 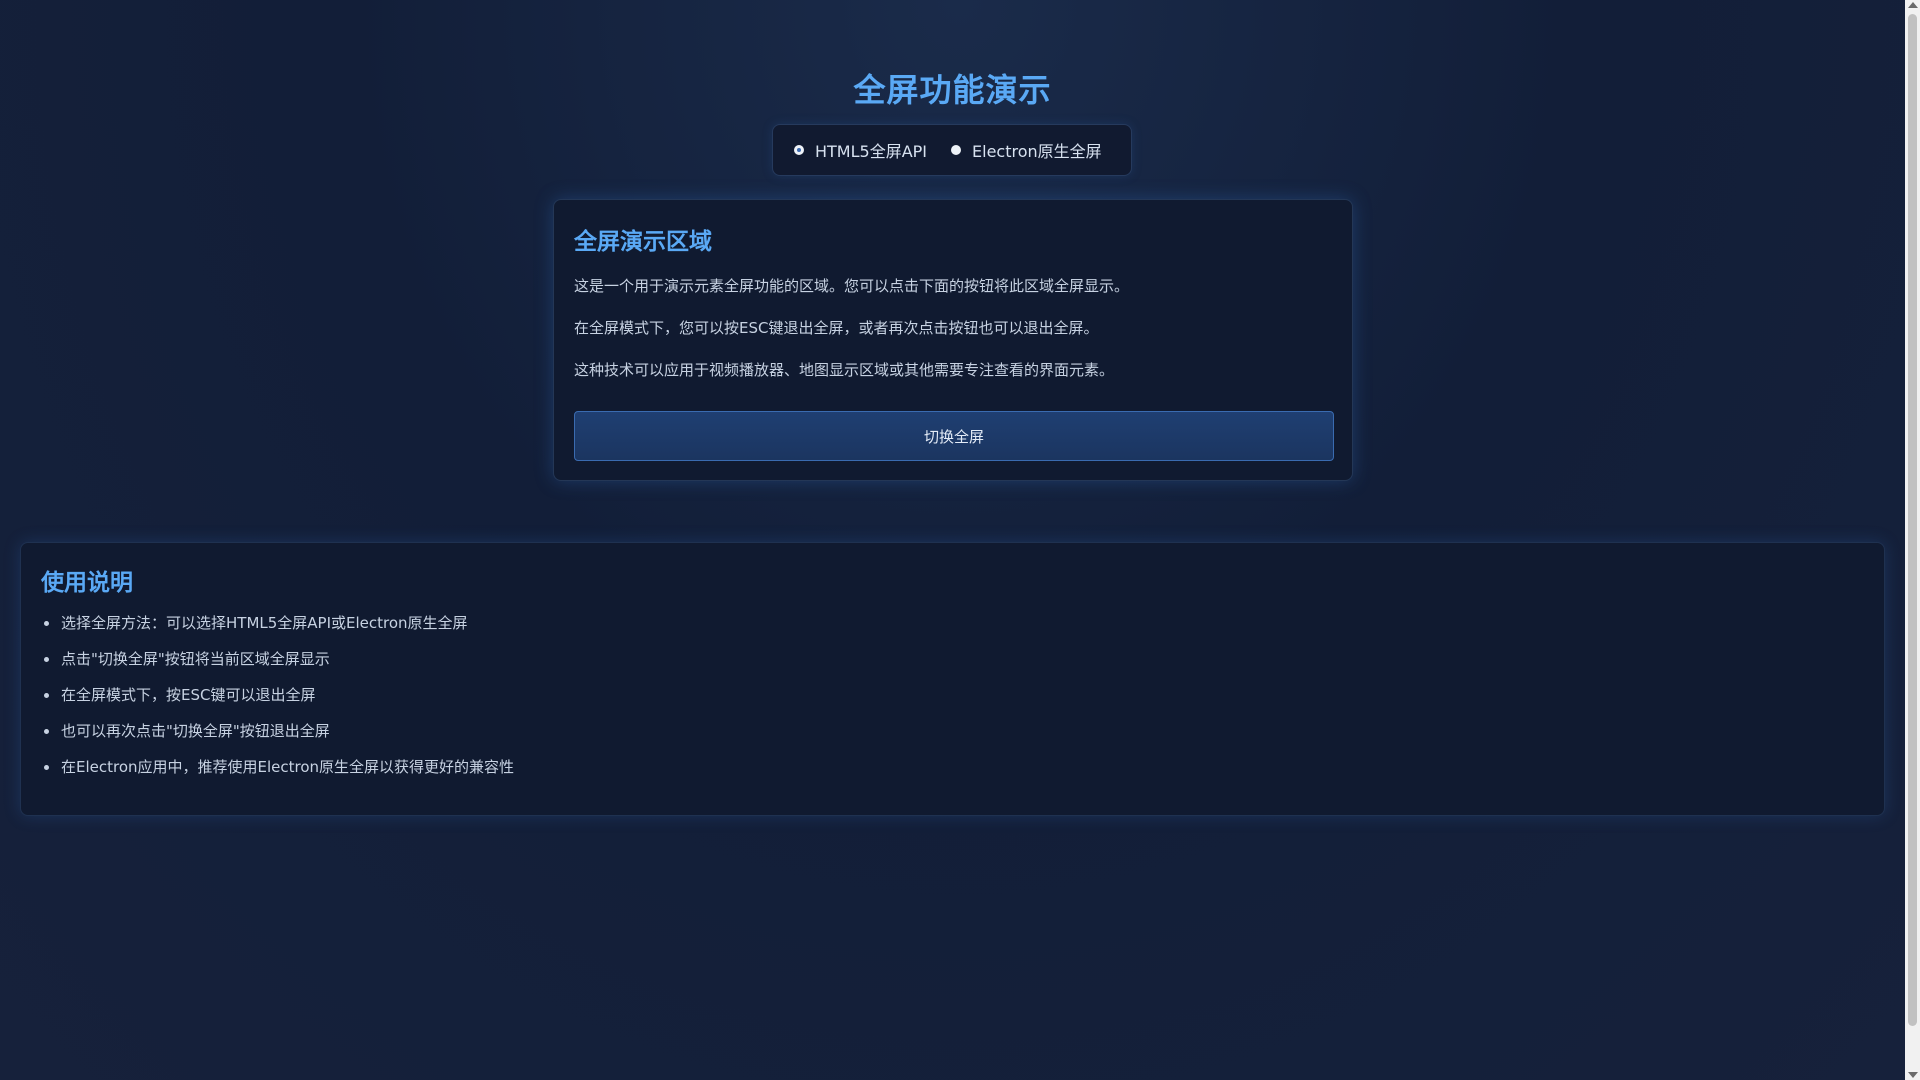 I want to click on radio-checked-icon, so click(x=799, y=150).